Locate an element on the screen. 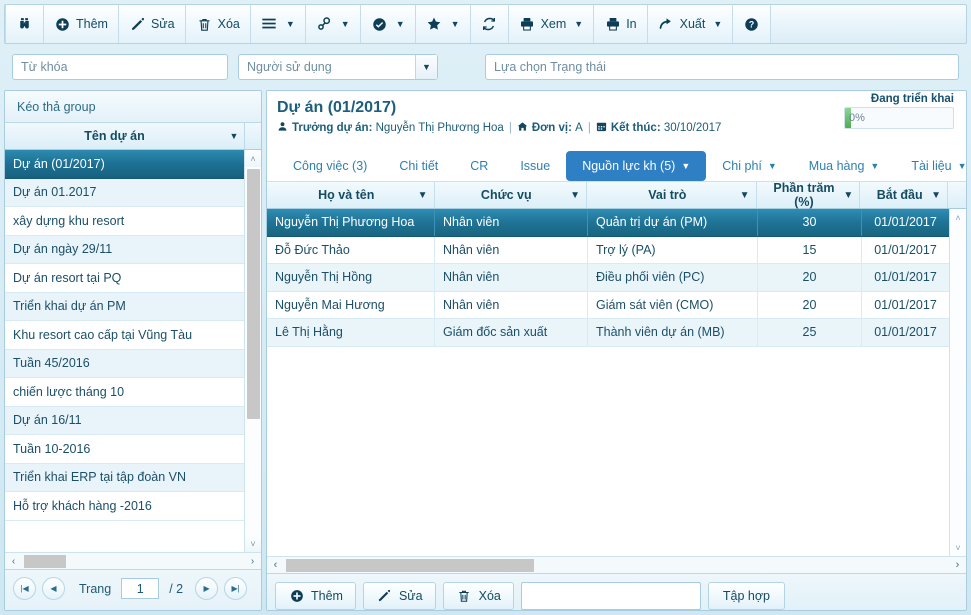  status-select: Lựa chọn Trạng thái is located at coordinates (722, 67).